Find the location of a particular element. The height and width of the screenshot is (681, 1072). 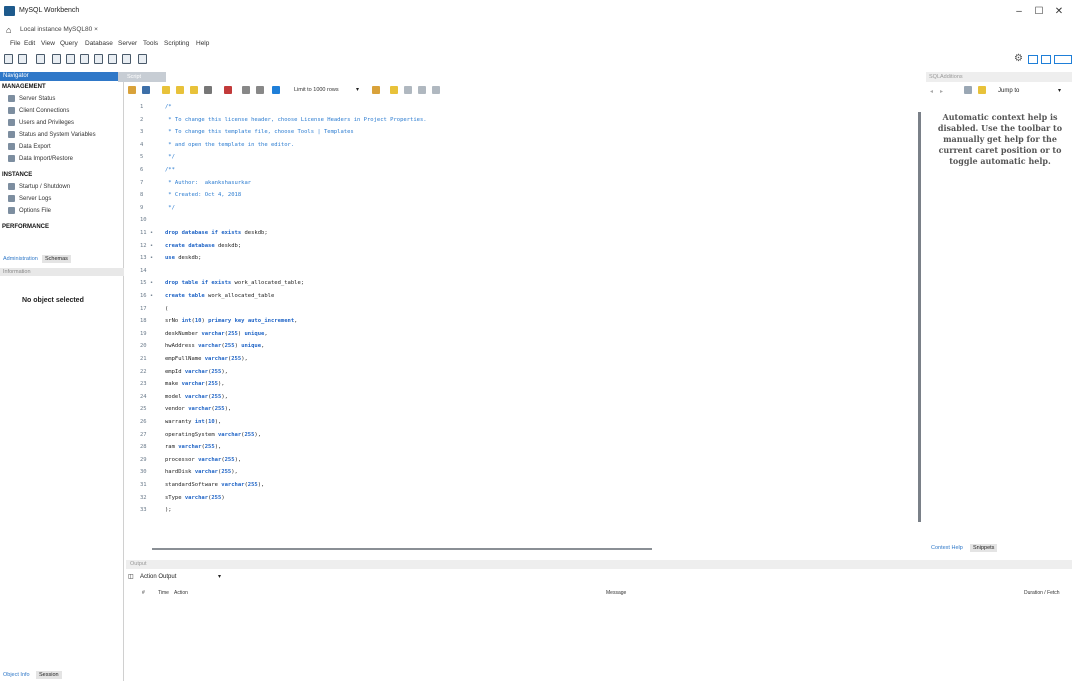

toggle-continue-on-error-icon is located at coordinates (228, 90).